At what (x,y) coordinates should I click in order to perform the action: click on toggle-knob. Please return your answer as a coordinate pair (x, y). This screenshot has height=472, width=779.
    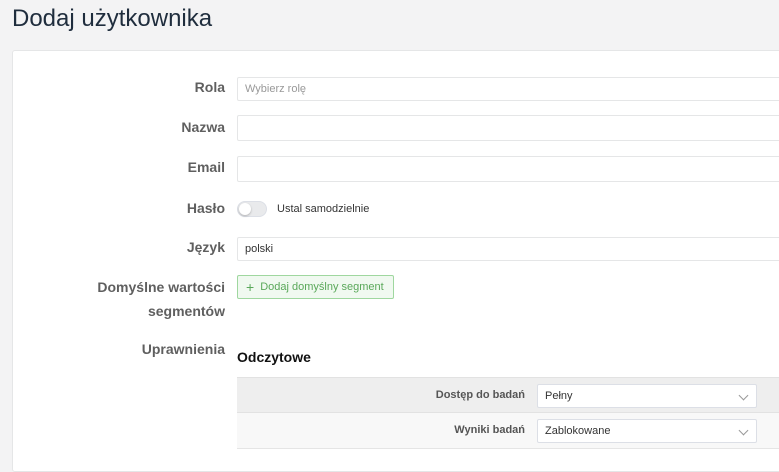
    Looking at the image, I should click on (245, 209).